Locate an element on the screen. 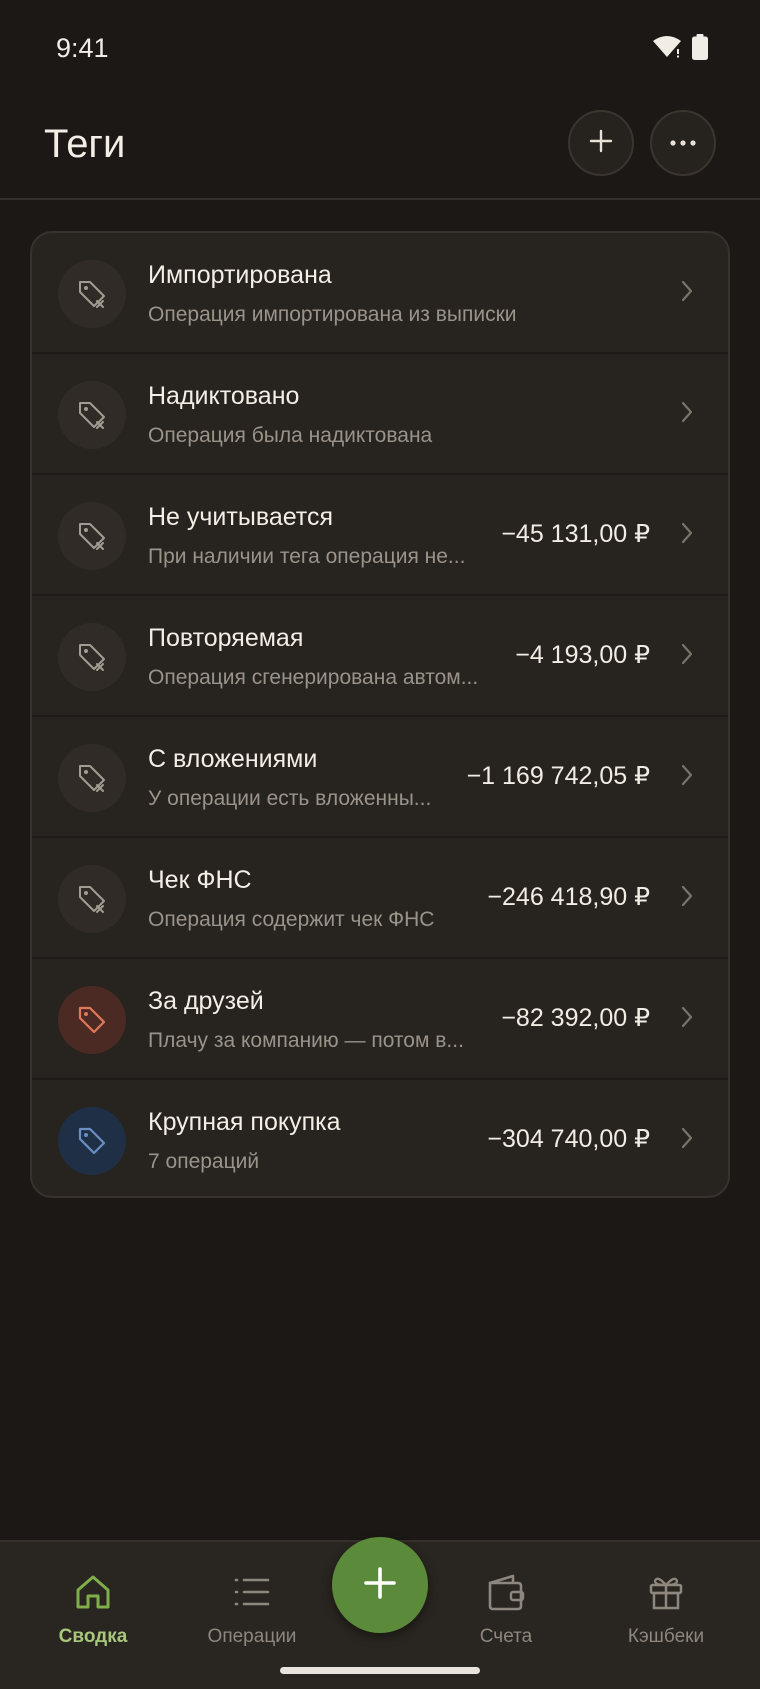 Image resolution: width=760 pixels, height=1689 pixels. list-icon is located at coordinates (252, 1592).